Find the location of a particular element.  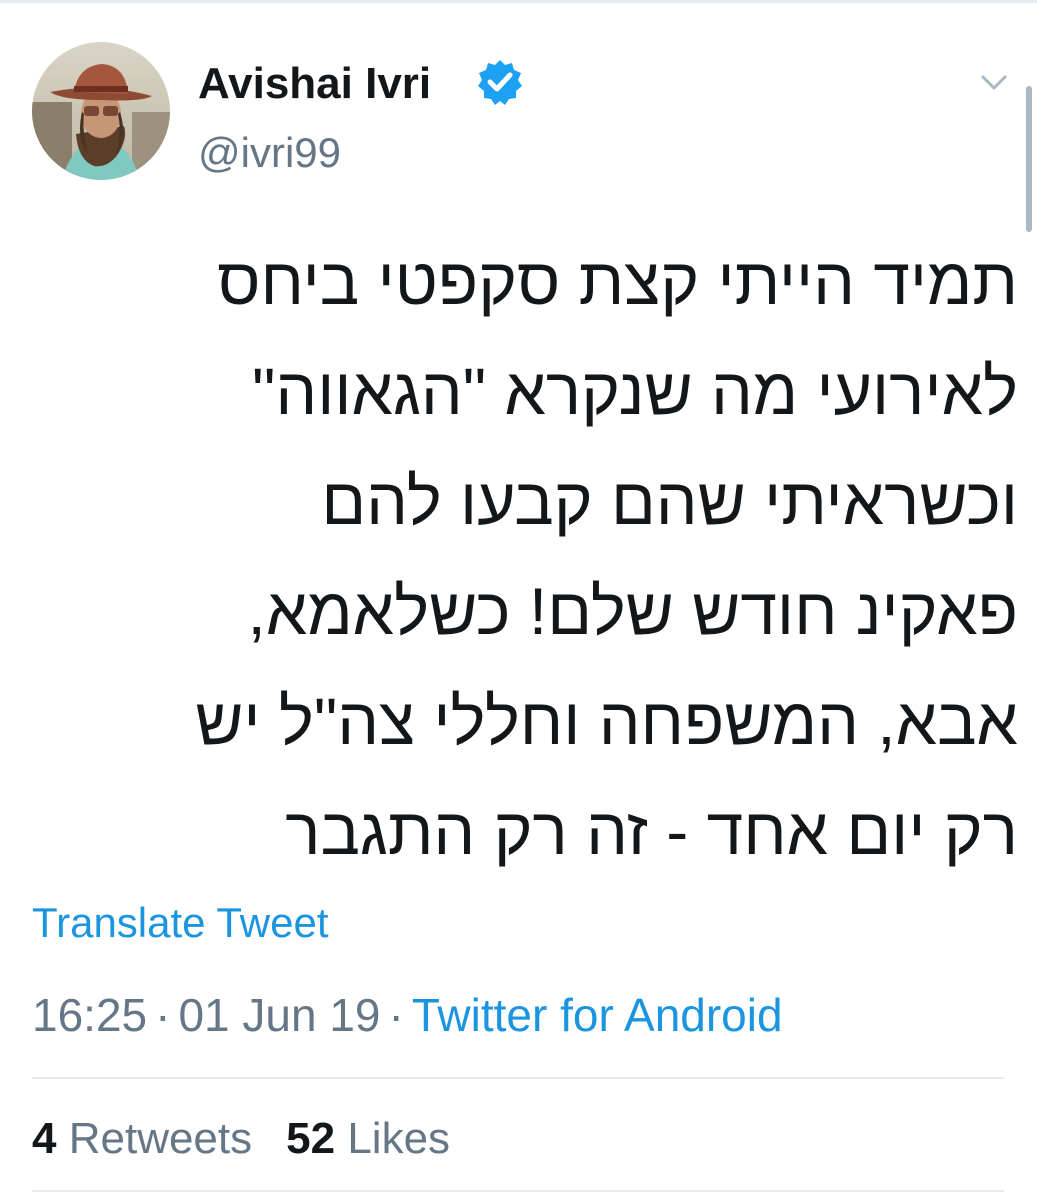

tweet-line: תמיד הייתי קצת סקפטי ביחס is located at coordinates (617, 281).